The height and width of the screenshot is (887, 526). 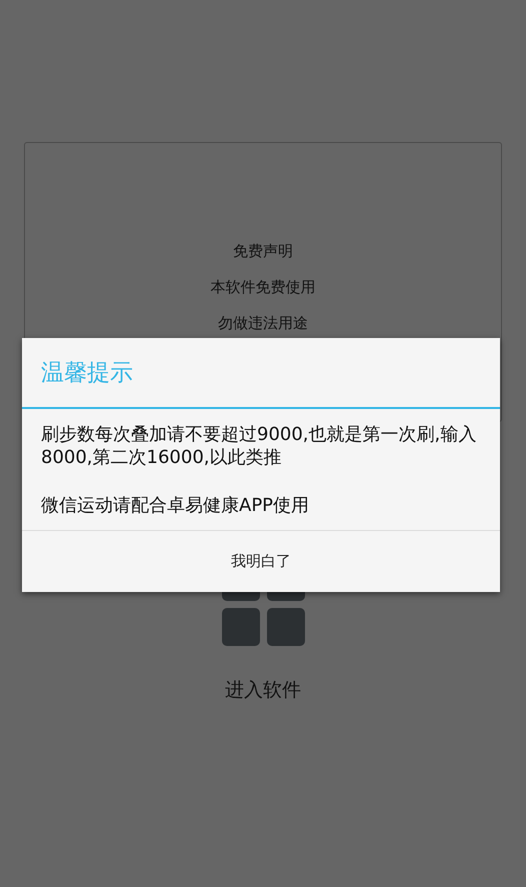 What do you see at coordinates (263, 323) in the screenshot?
I see `disclaimer-text: 勿做违法用途` at bounding box center [263, 323].